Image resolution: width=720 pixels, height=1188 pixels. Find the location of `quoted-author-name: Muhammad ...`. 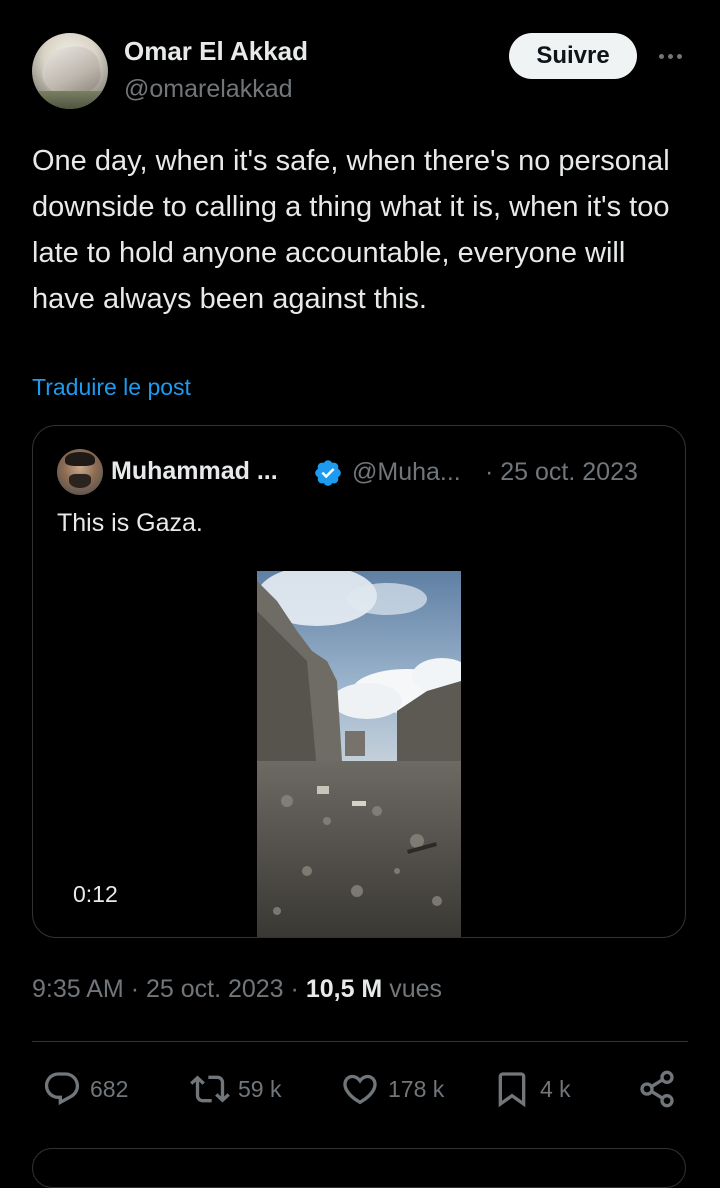

quoted-author-name: Muhammad ... is located at coordinates (194, 471).